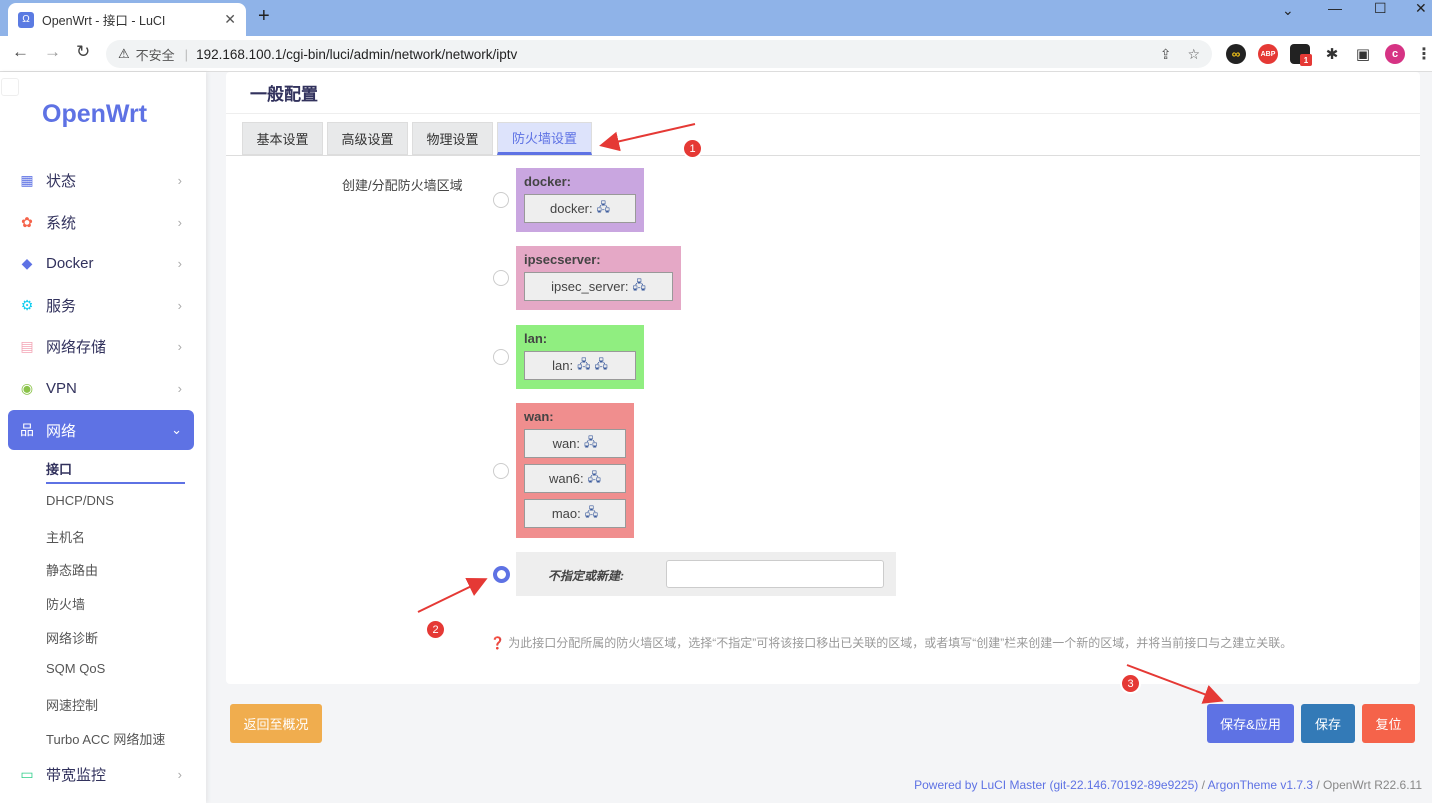  Describe the element at coordinates (501, 471) in the screenshot. I see `zone-radio-wan` at that location.